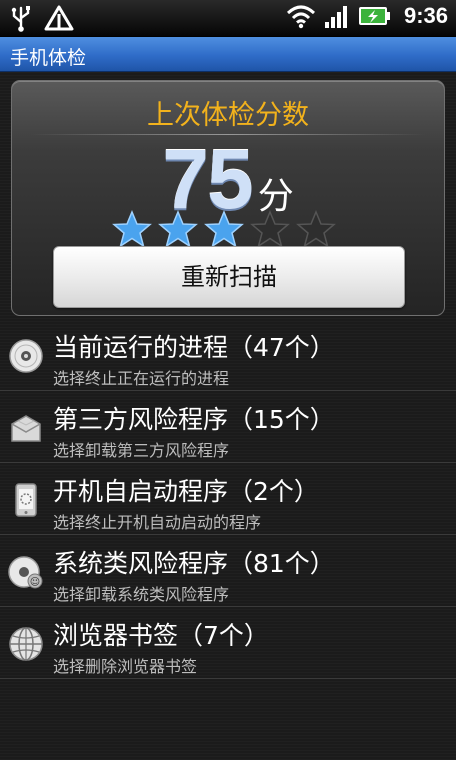 The image size is (456, 760). What do you see at coordinates (229, 277) in the screenshot?
I see `rescan-button: 重新扫描` at bounding box center [229, 277].